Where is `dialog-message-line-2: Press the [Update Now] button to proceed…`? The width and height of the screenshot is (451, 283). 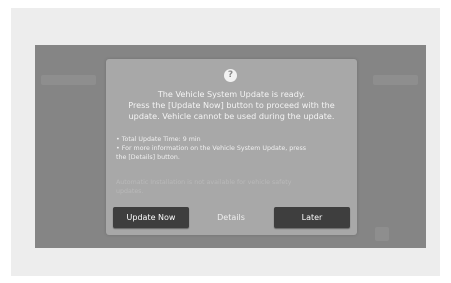 dialog-message-line-2: Press the [Update Now] button to proceed… is located at coordinates (231, 105).